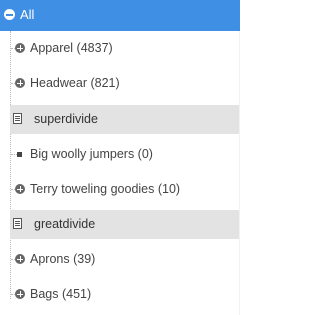  Describe the element at coordinates (75, 83) in the screenshot. I see `tree-item-label: Headwear (821)` at that location.